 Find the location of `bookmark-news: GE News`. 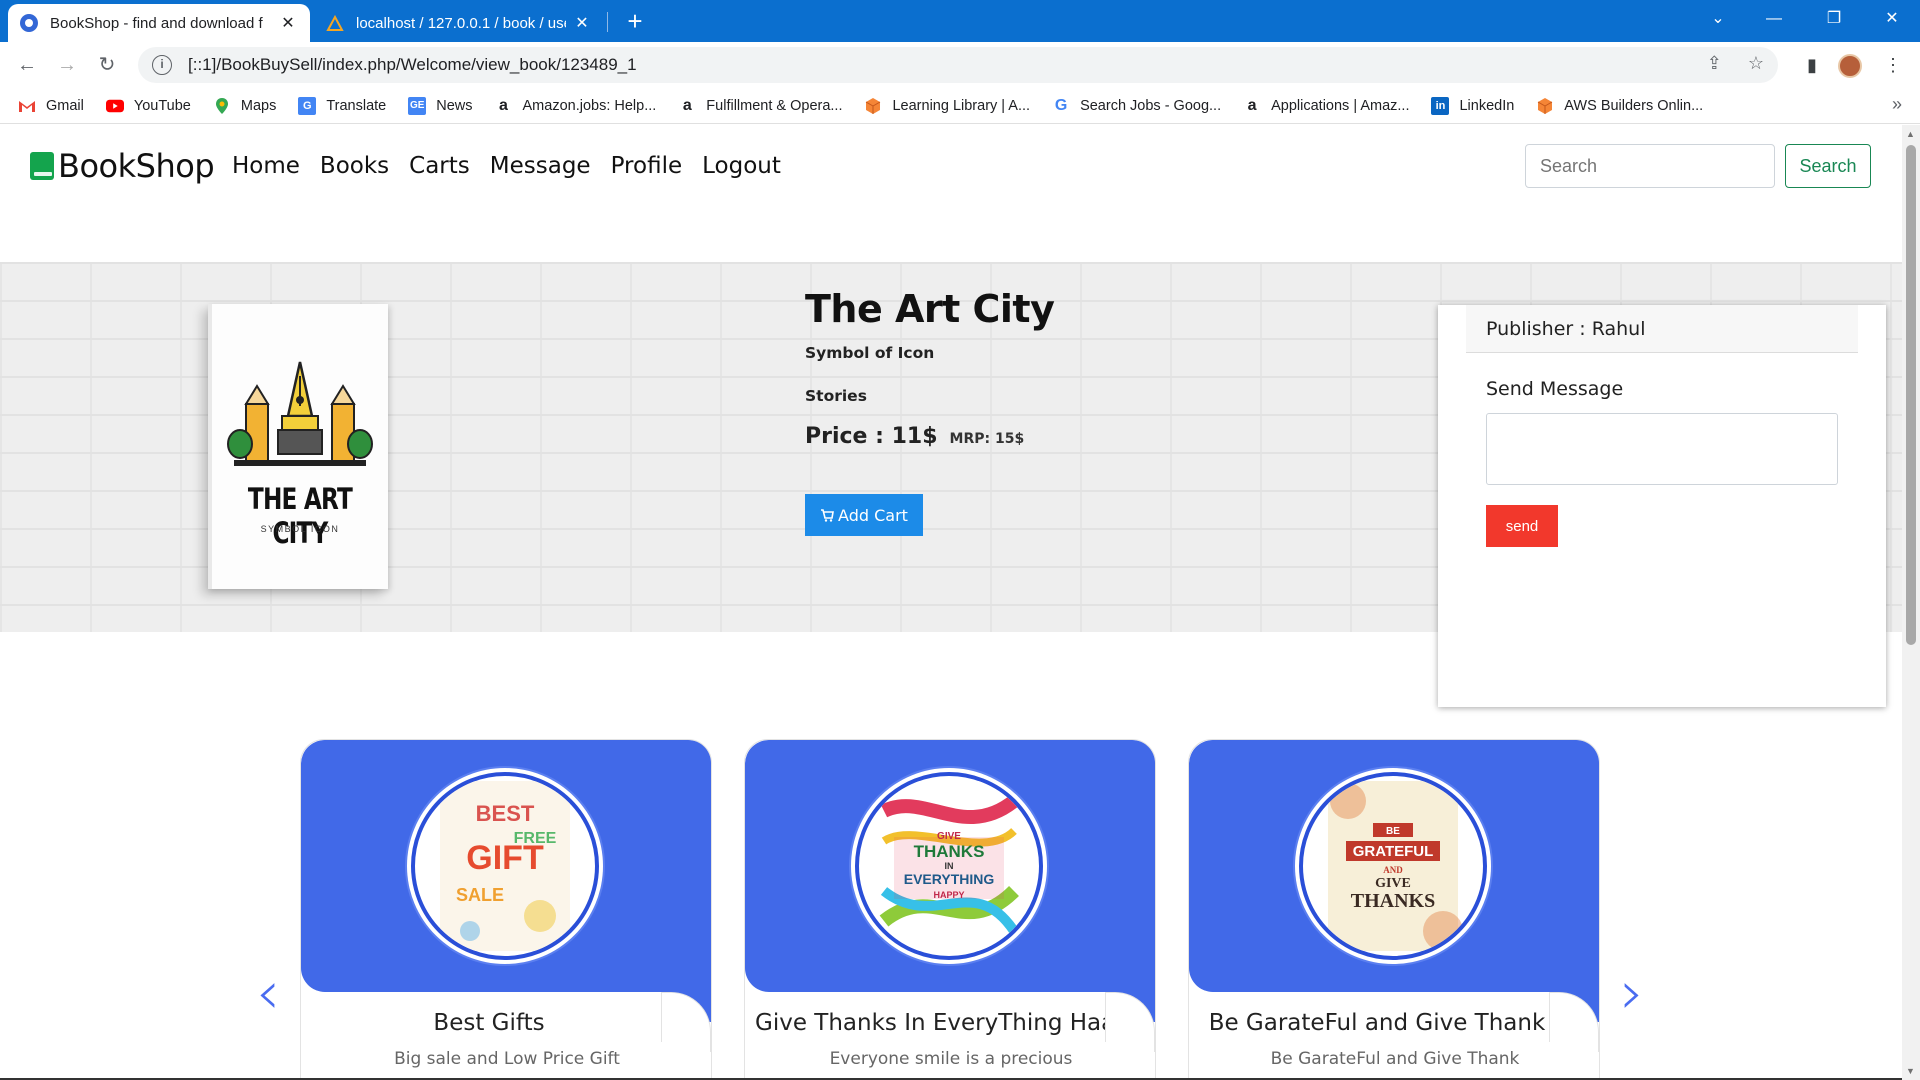

bookmark-news: GE News is located at coordinates (440, 105).